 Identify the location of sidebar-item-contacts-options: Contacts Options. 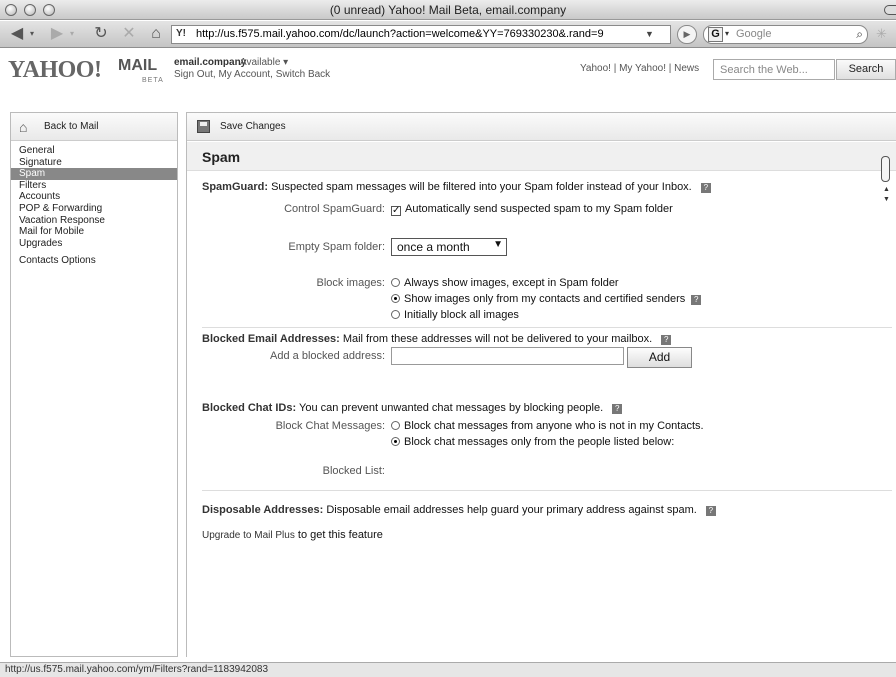
(94, 261).